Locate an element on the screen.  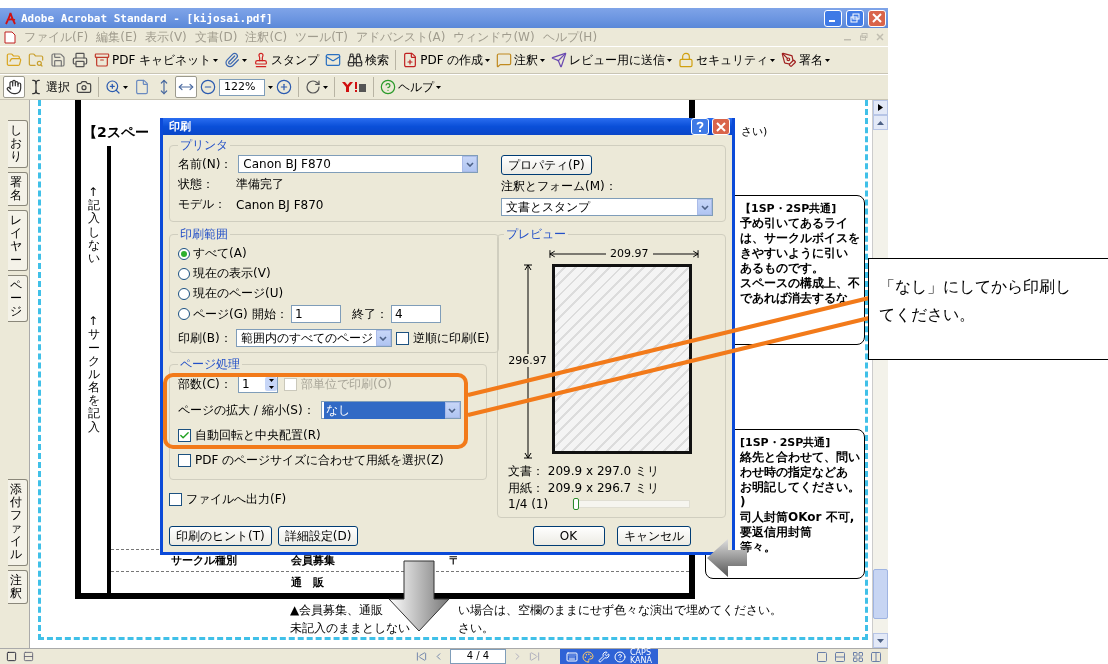
ime-status: CAPS is located at coordinates (640, 652).